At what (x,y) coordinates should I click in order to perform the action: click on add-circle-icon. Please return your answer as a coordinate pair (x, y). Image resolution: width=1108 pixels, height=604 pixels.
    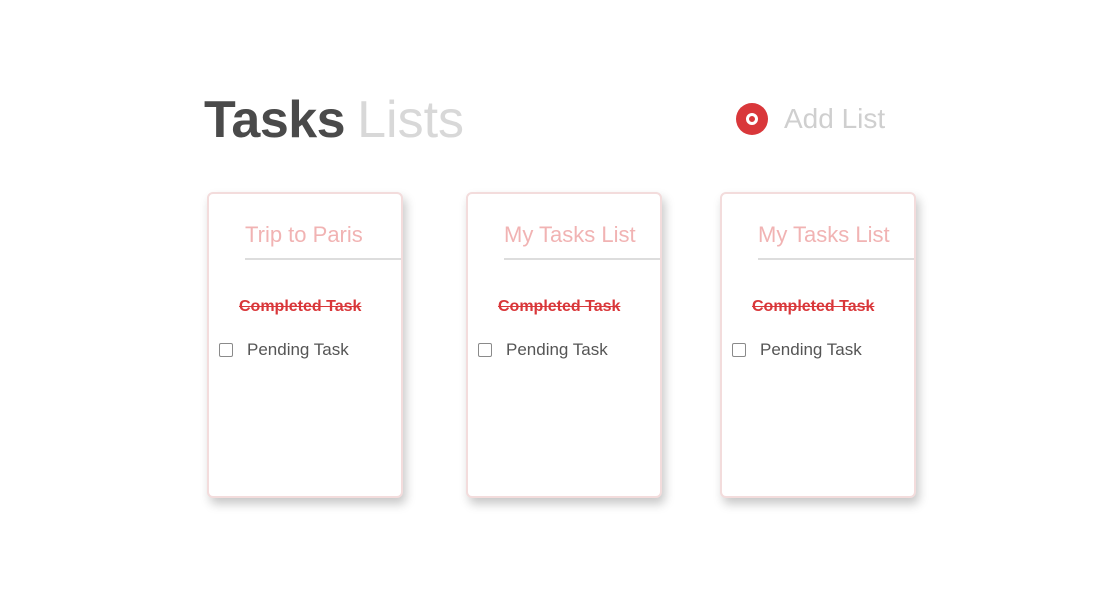
    Looking at the image, I should click on (752, 119).